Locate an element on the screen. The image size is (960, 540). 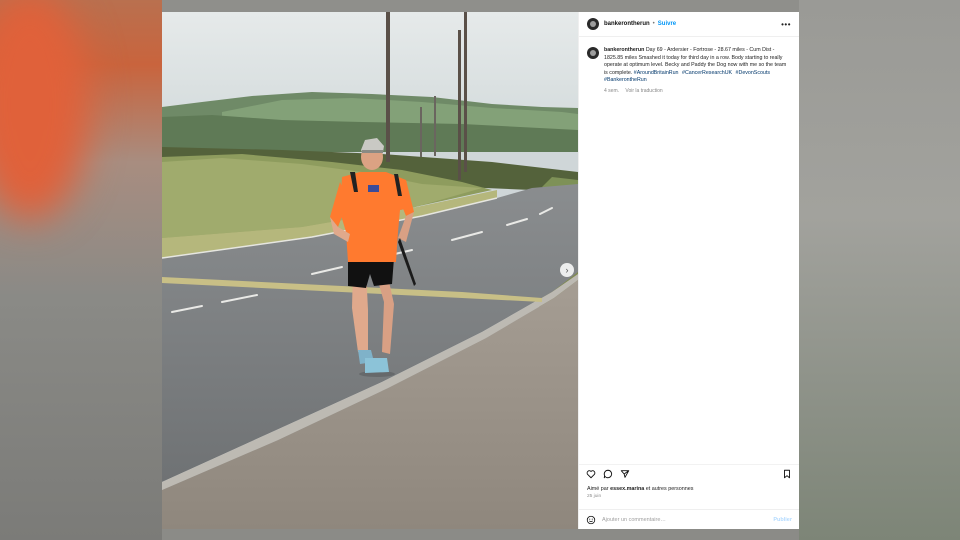
caption-username: bankerontherun is located at coordinates (624, 50).